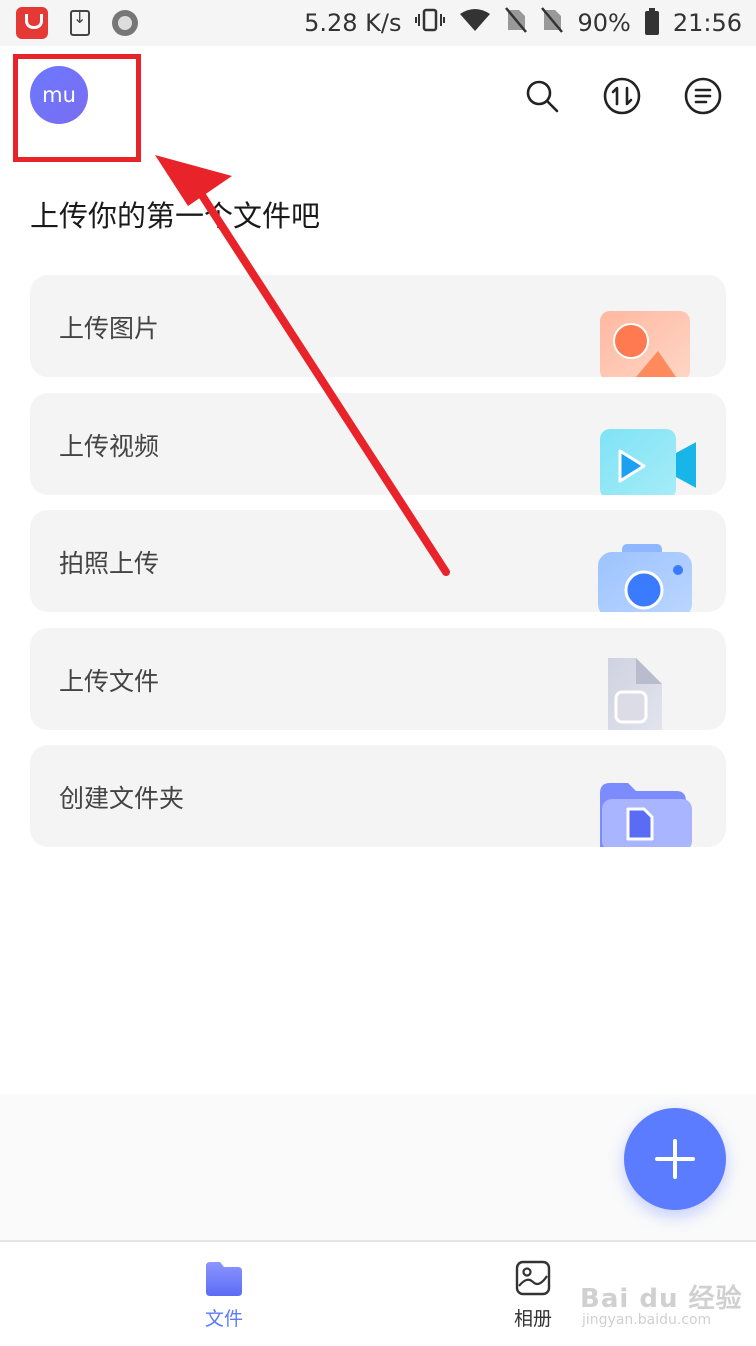  What do you see at coordinates (109, 328) in the screenshot?
I see `card-label: 上传图片` at bounding box center [109, 328].